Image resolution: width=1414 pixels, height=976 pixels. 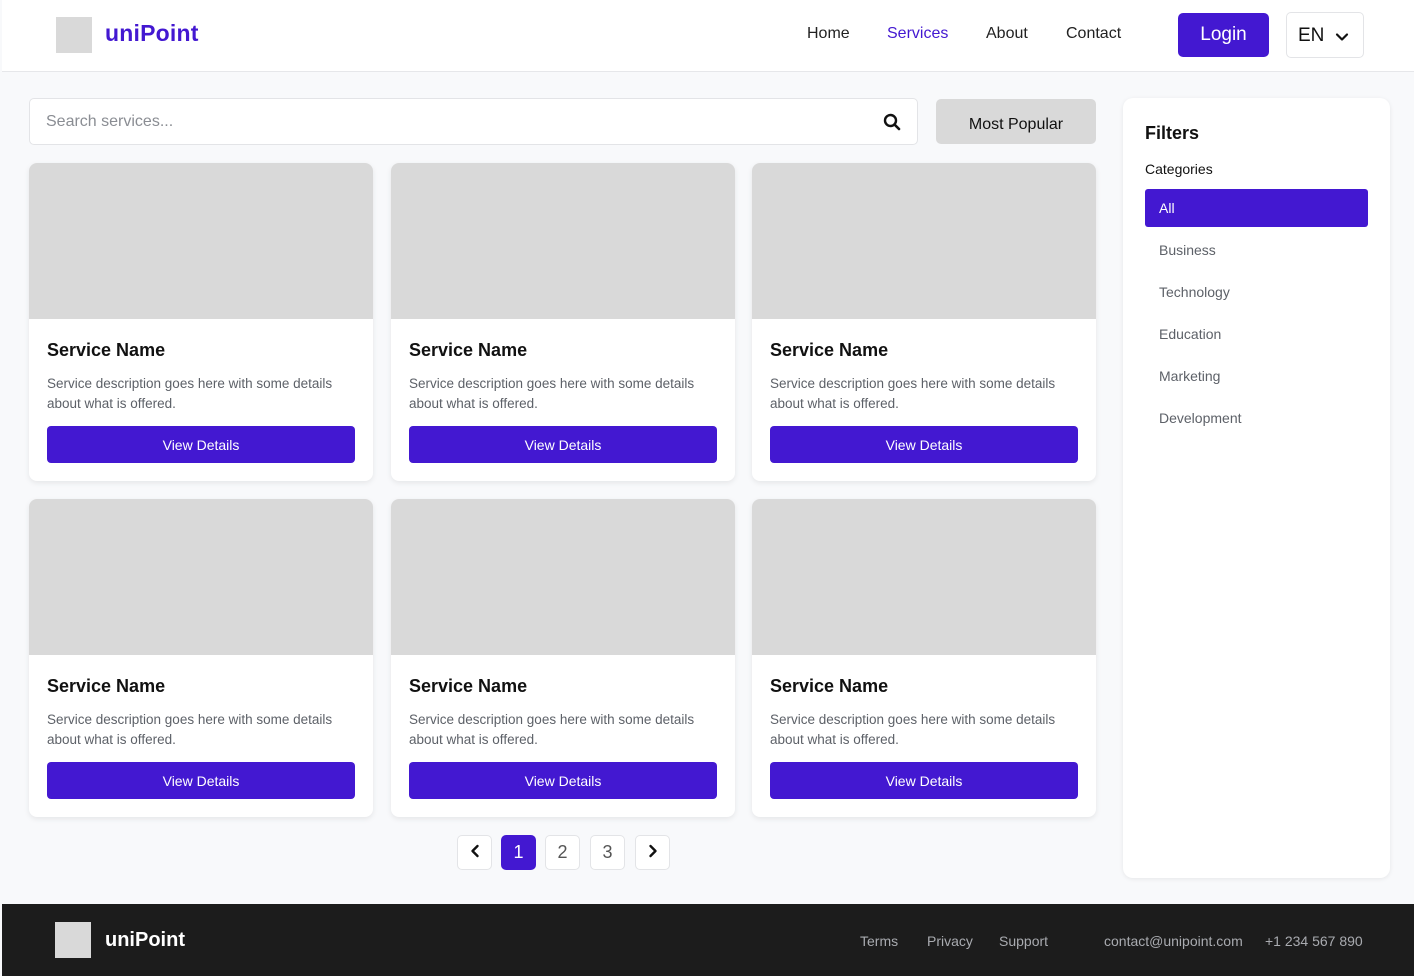 I want to click on language-label: EN, so click(x=1311, y=35).